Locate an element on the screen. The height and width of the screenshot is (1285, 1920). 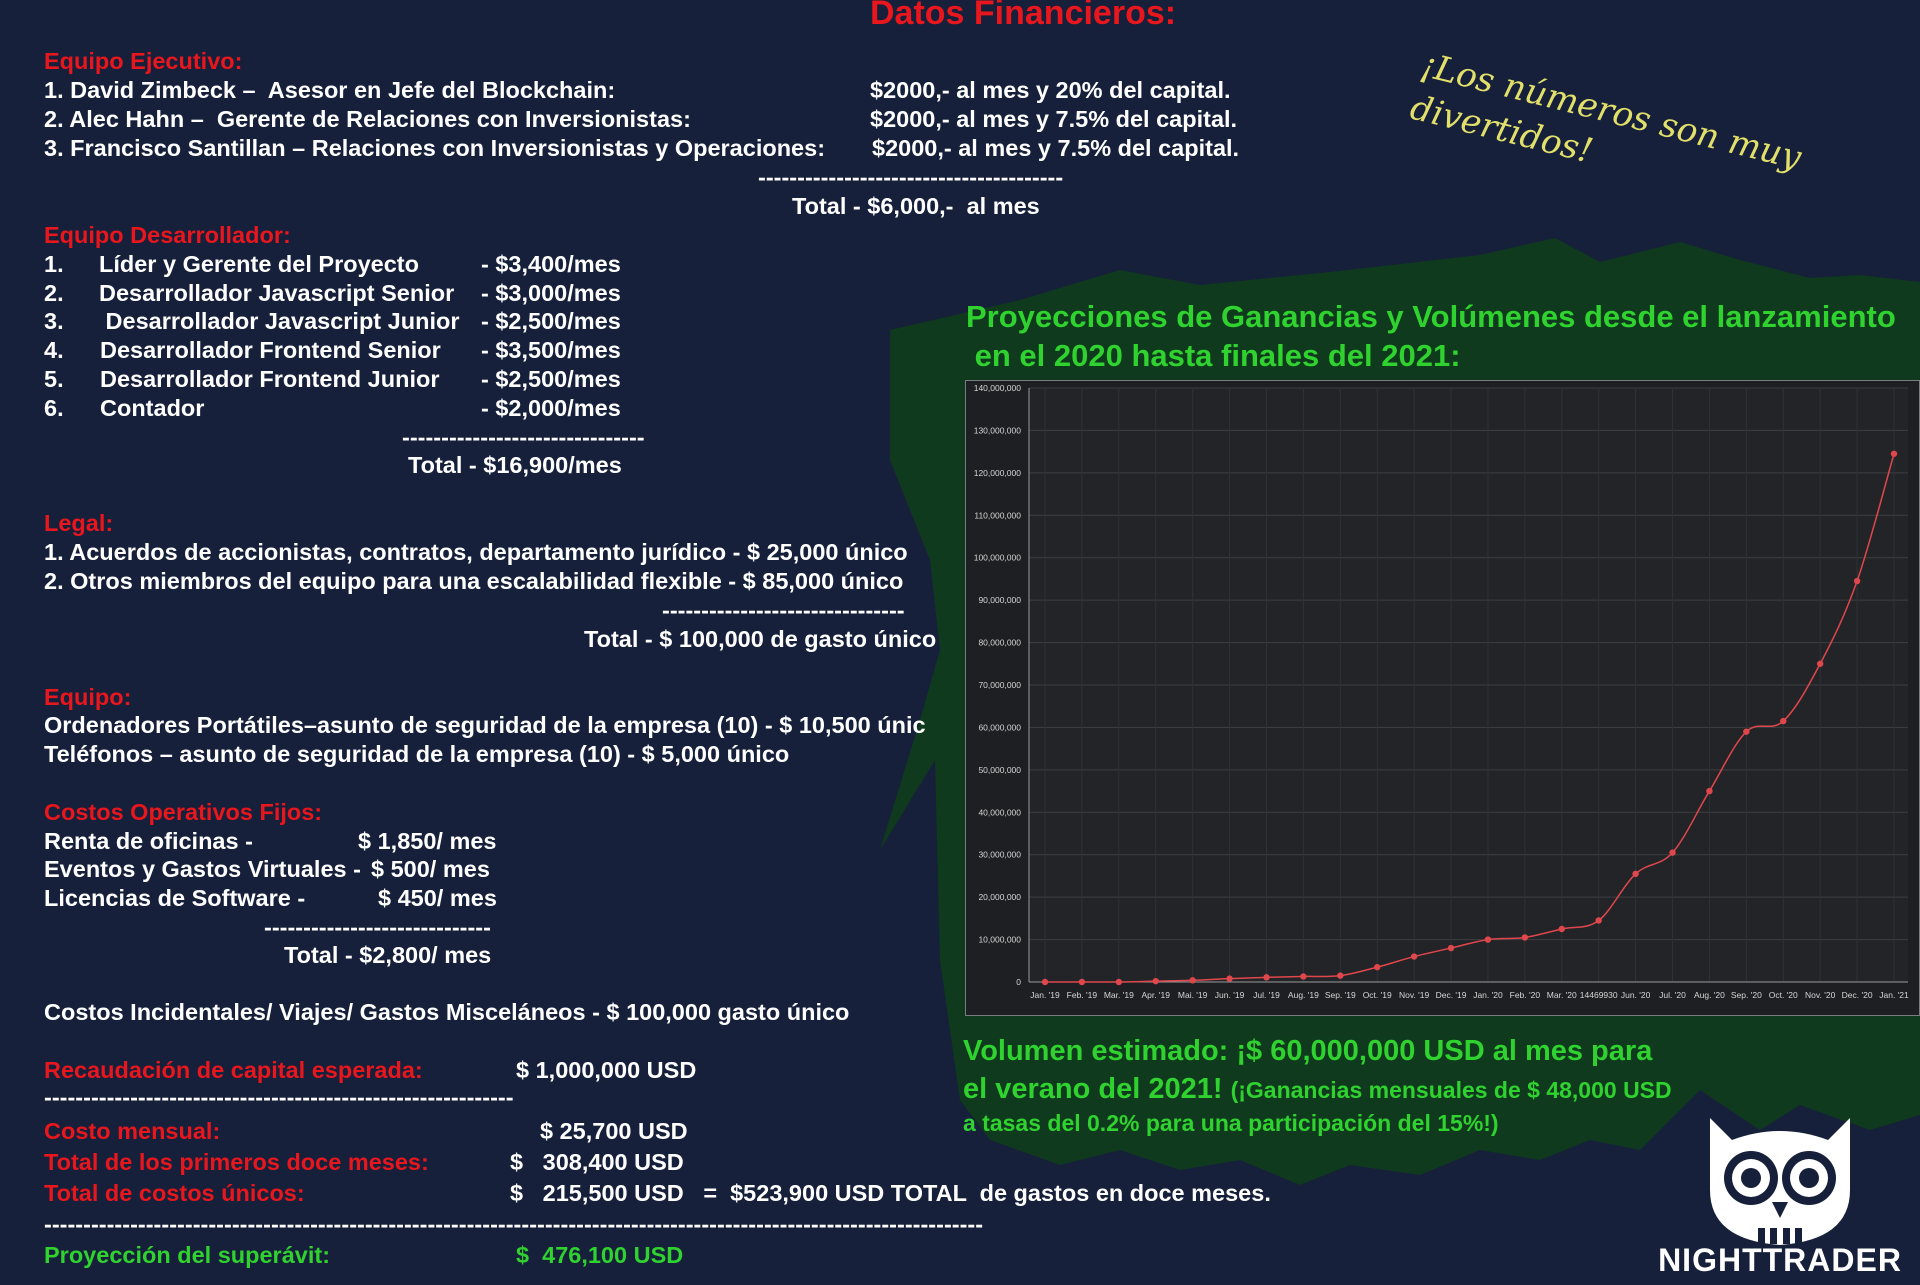
x-tick-label: Oct. '20 is located at coordinates (1783, 995).